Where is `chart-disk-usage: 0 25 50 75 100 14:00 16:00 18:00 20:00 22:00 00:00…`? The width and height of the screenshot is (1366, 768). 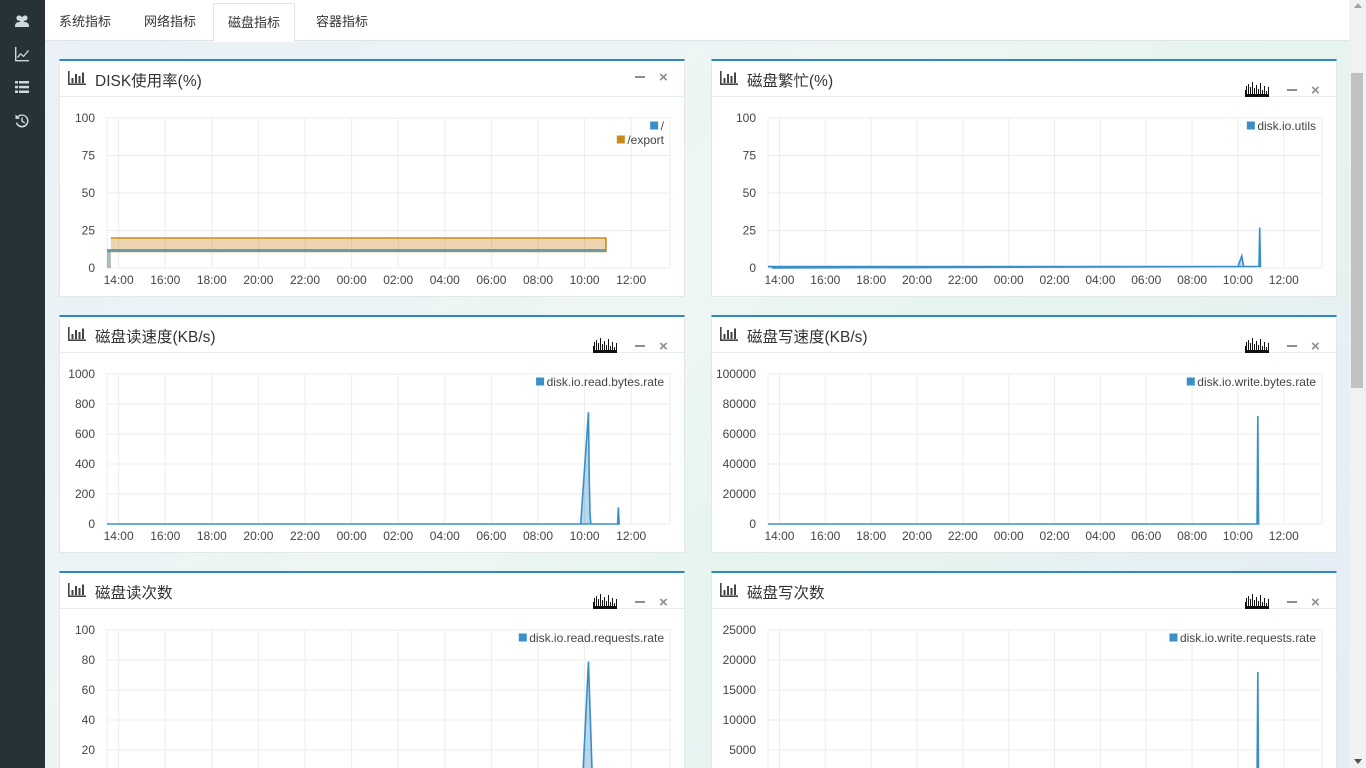 chart-disk-usage: 0 25 50 75 100 14:00 16:00 18:00 20:00 22:00 00:00… is located at coordinates (372, 196).